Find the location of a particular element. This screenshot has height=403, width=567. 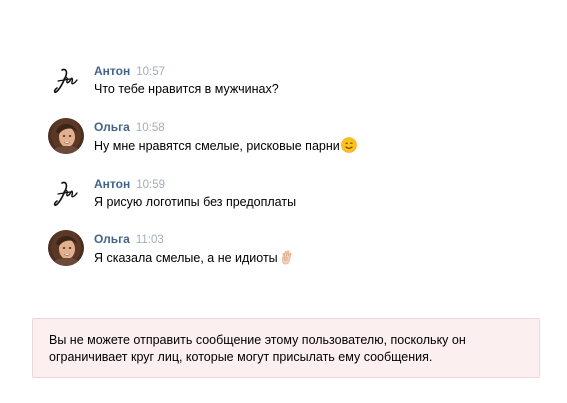

message-text: Ну мне нравятся смелые, рисковые парни is located at coordinates (225, 147).